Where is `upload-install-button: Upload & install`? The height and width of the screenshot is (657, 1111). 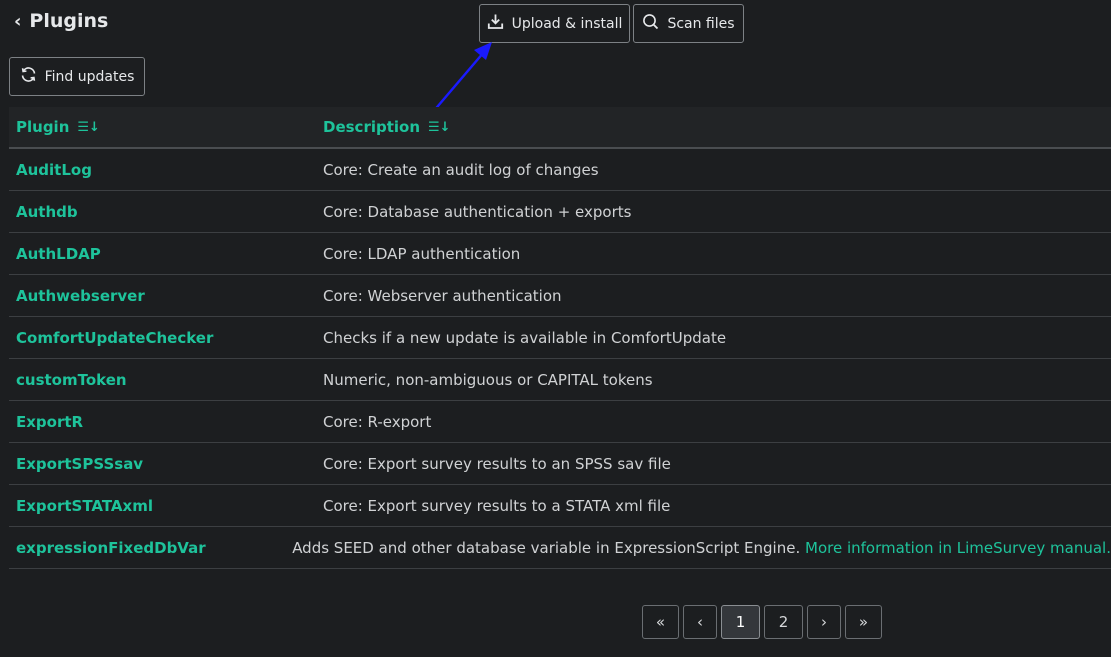
upload-install-button: Upload & install is located at coordinates (554, 23).